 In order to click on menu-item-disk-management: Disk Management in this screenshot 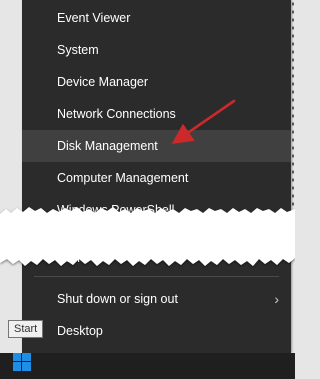, I will do `click(156, 146)`.